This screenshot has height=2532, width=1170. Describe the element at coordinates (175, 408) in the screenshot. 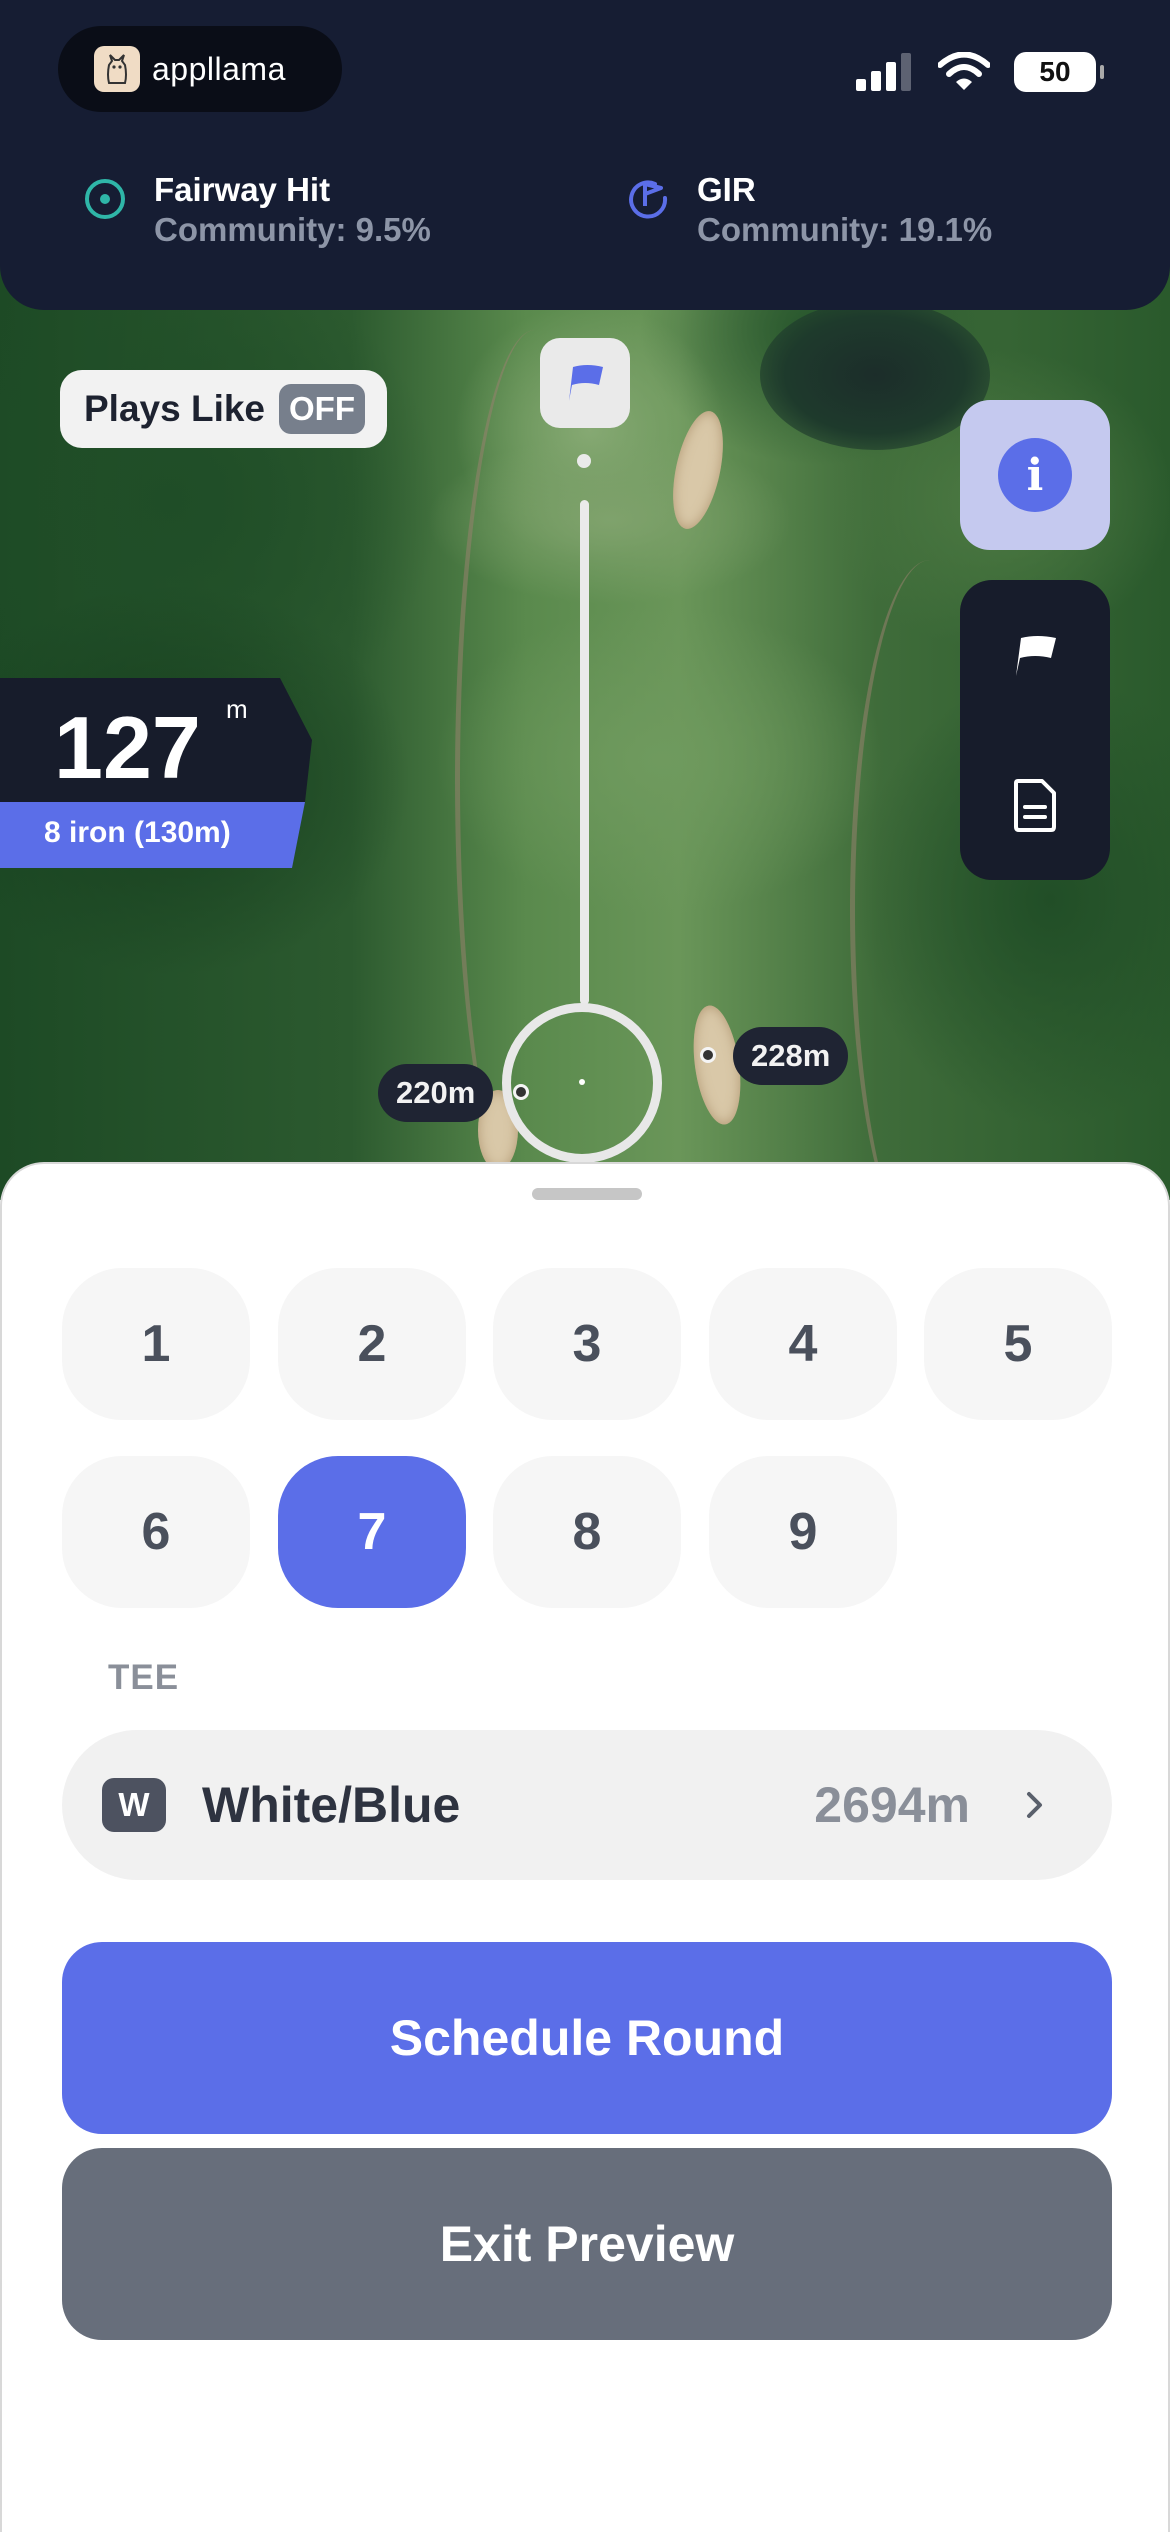

I see `plays-like-label: Plays Like` at that location.